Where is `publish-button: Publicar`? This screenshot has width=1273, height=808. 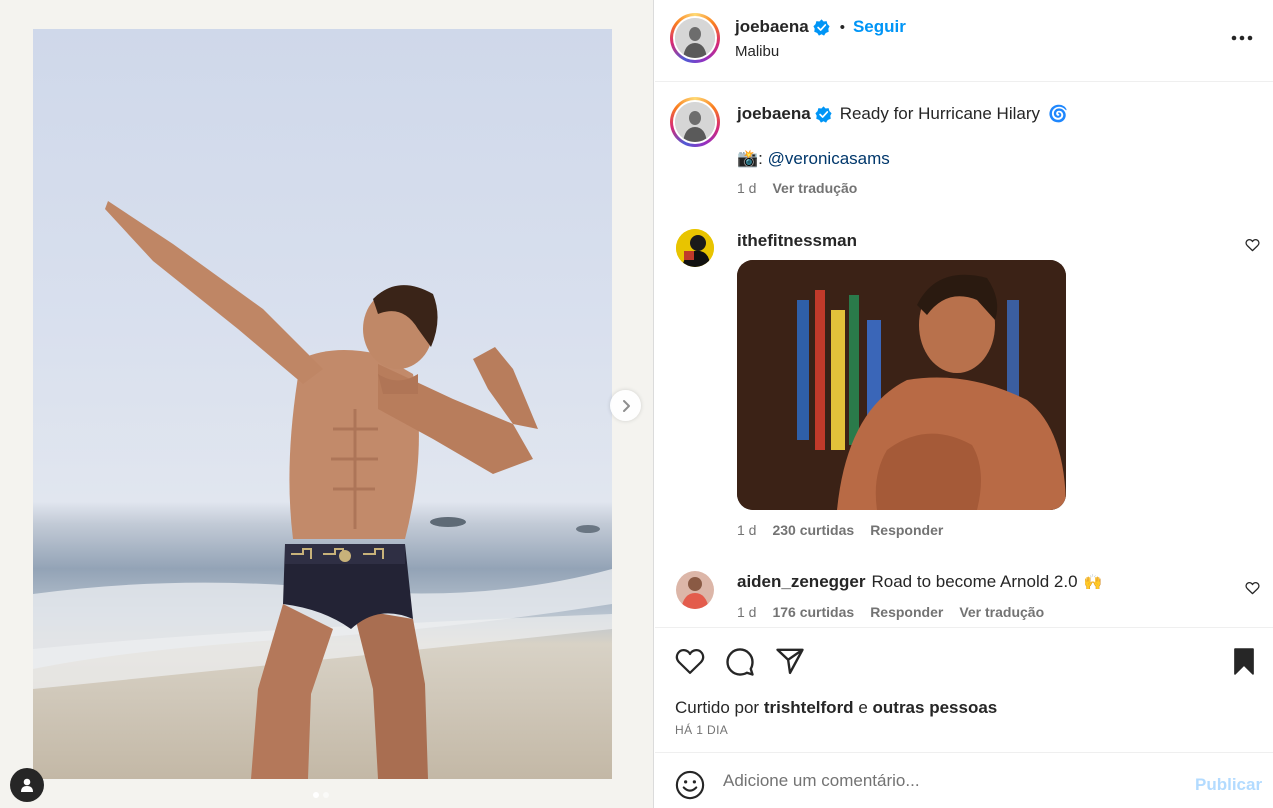 publish-button: Publicar is located at coordinates (1228, 785).